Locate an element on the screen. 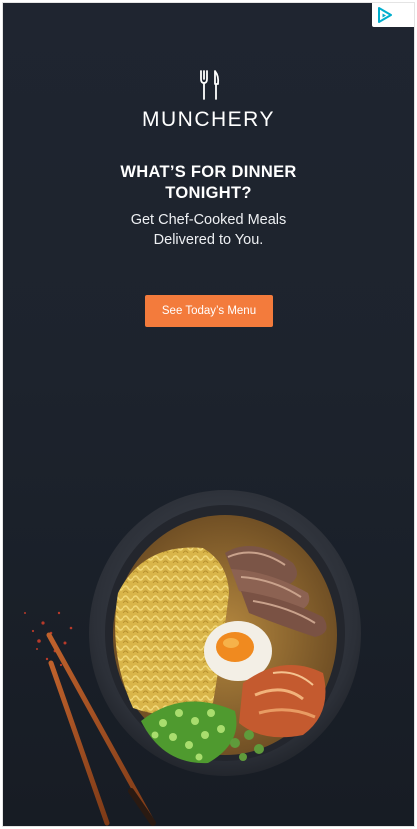 Image resolution: width=417 pixels, height=829 pixels. adchoices-icon is located at coordinates (385, 15).